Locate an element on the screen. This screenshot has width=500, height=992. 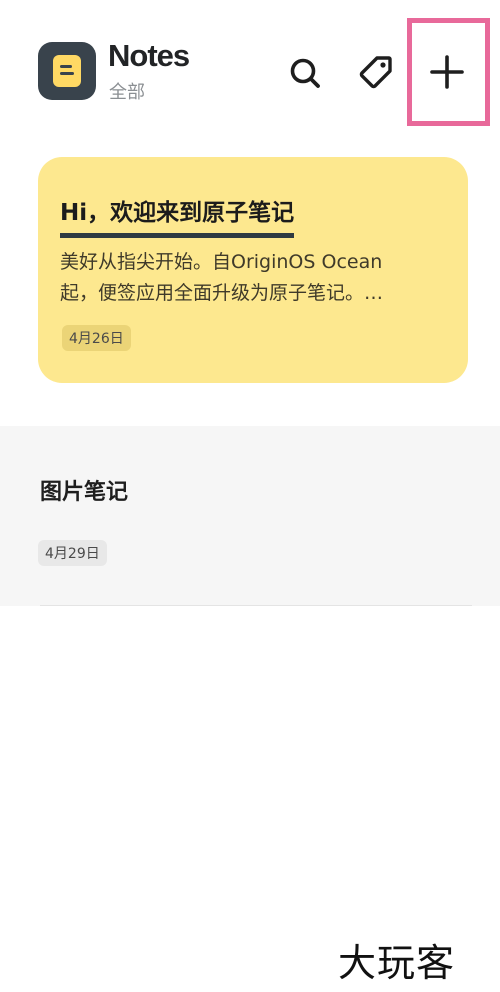
notes-app-icon is located at coordinates (67, 71).